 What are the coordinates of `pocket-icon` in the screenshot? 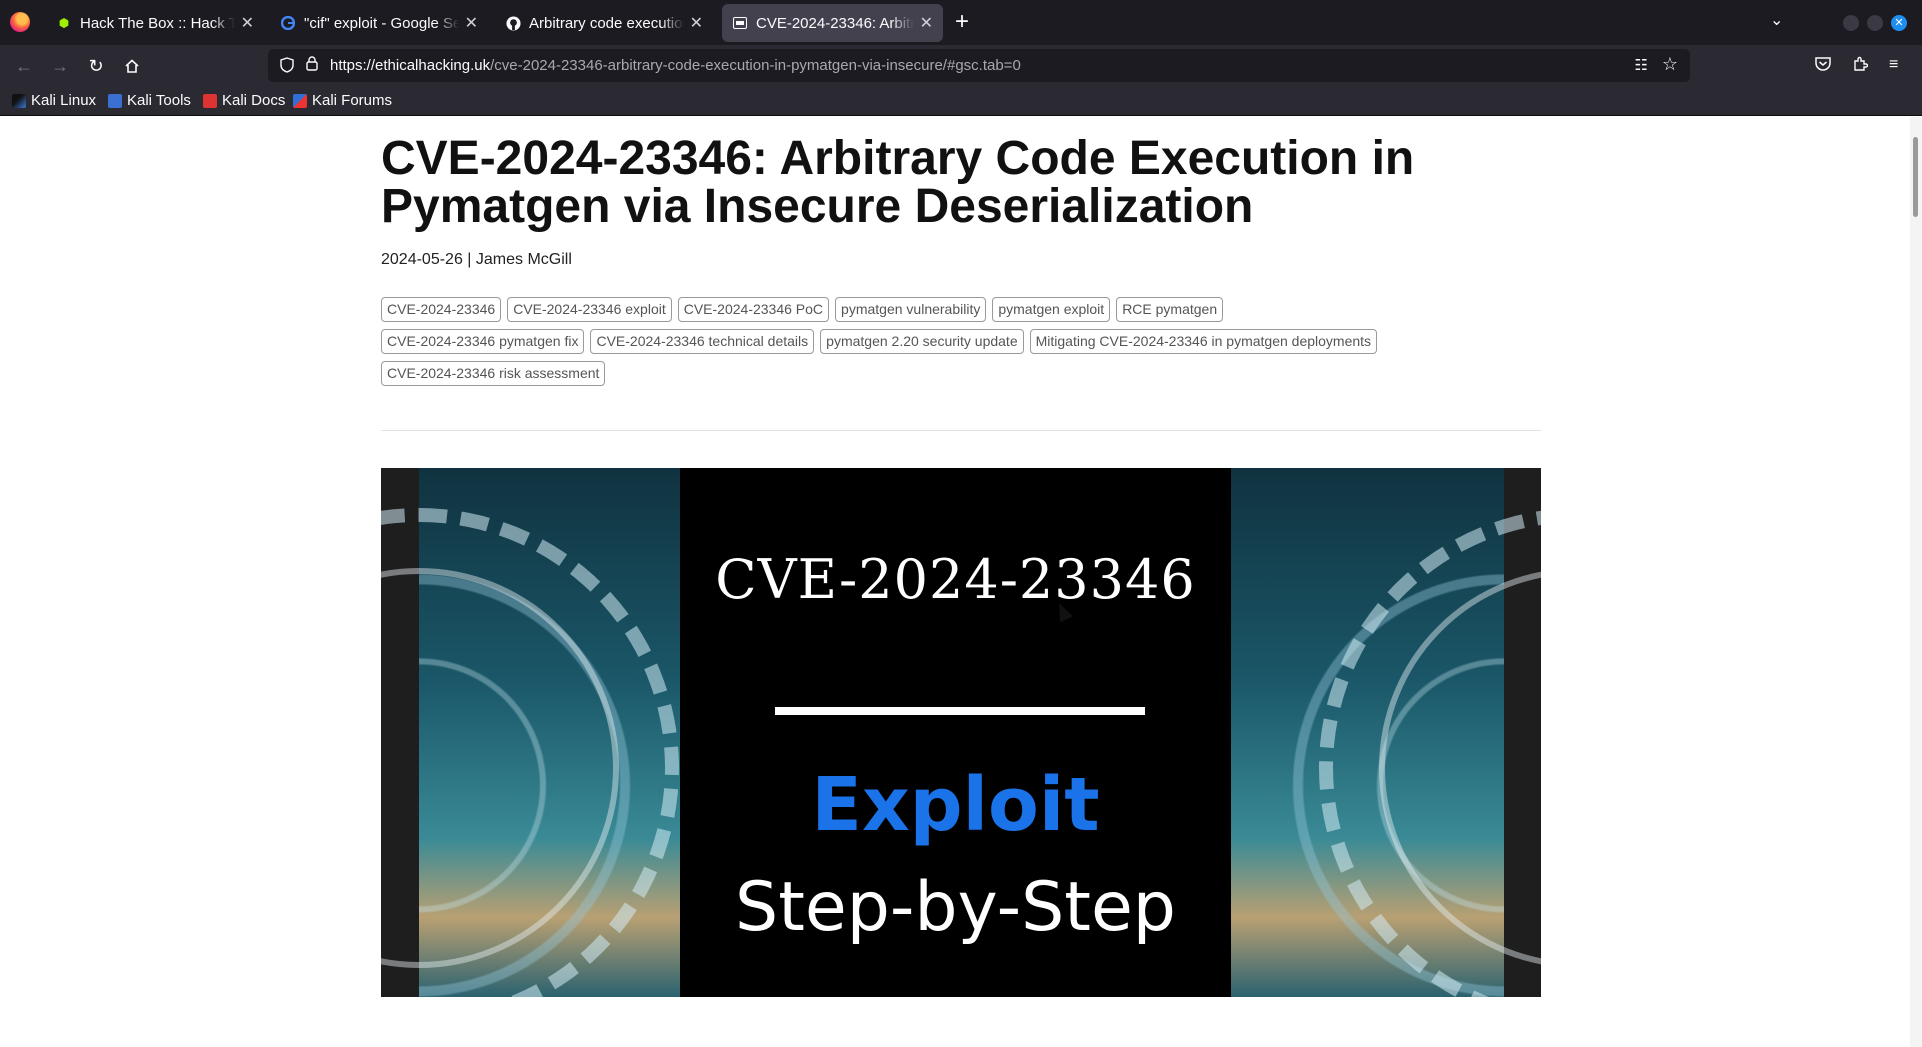 It's located at (1823, 66).